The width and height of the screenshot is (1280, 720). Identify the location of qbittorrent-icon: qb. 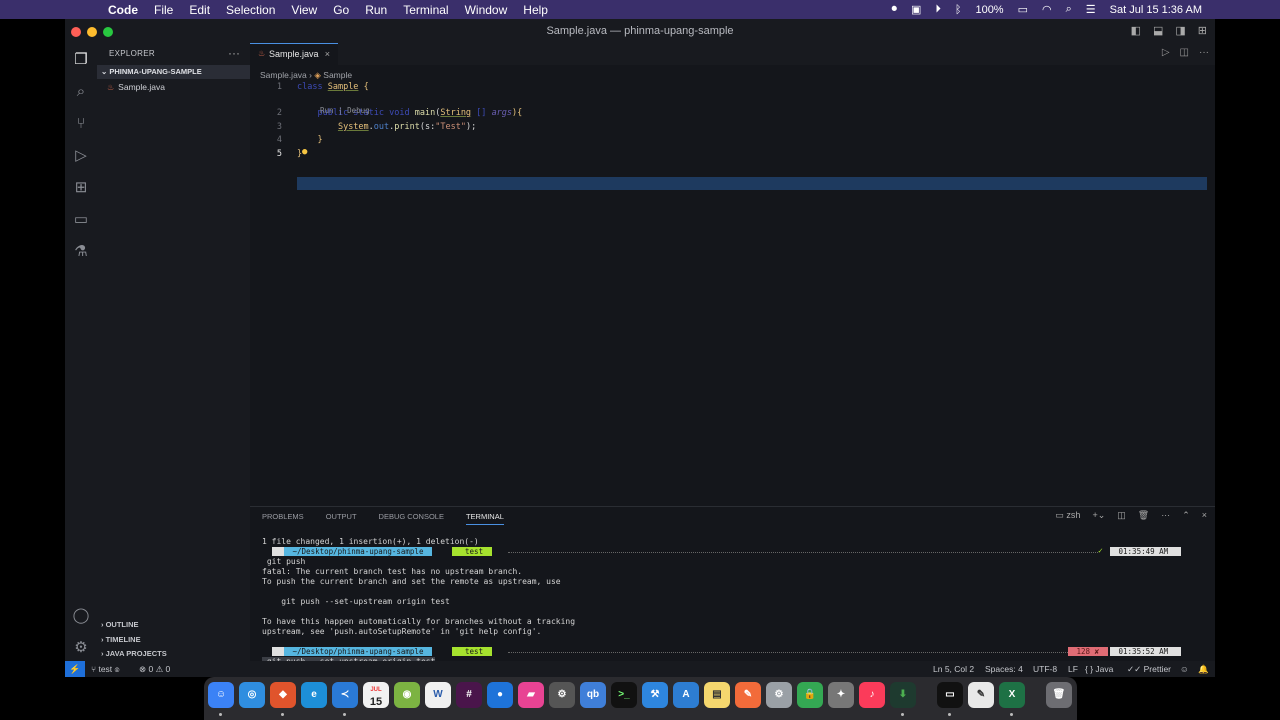
(593, 695).